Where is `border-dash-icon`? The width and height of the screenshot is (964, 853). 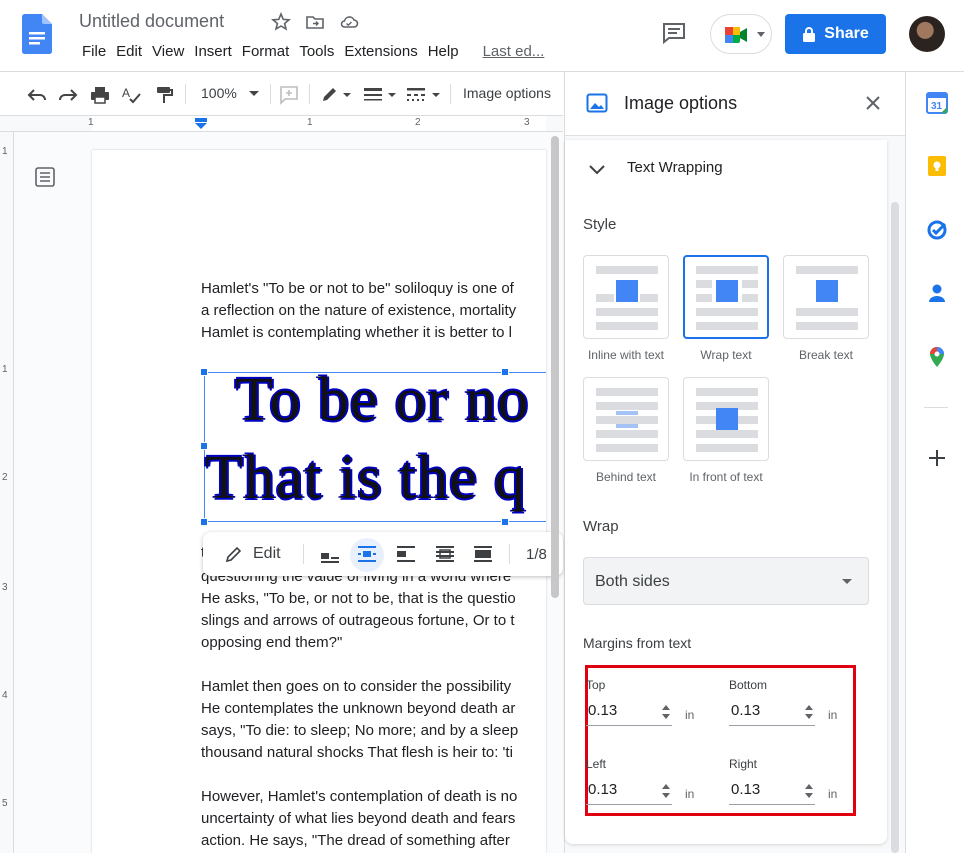
border-dash-icon is located at coordinates (416, 95).